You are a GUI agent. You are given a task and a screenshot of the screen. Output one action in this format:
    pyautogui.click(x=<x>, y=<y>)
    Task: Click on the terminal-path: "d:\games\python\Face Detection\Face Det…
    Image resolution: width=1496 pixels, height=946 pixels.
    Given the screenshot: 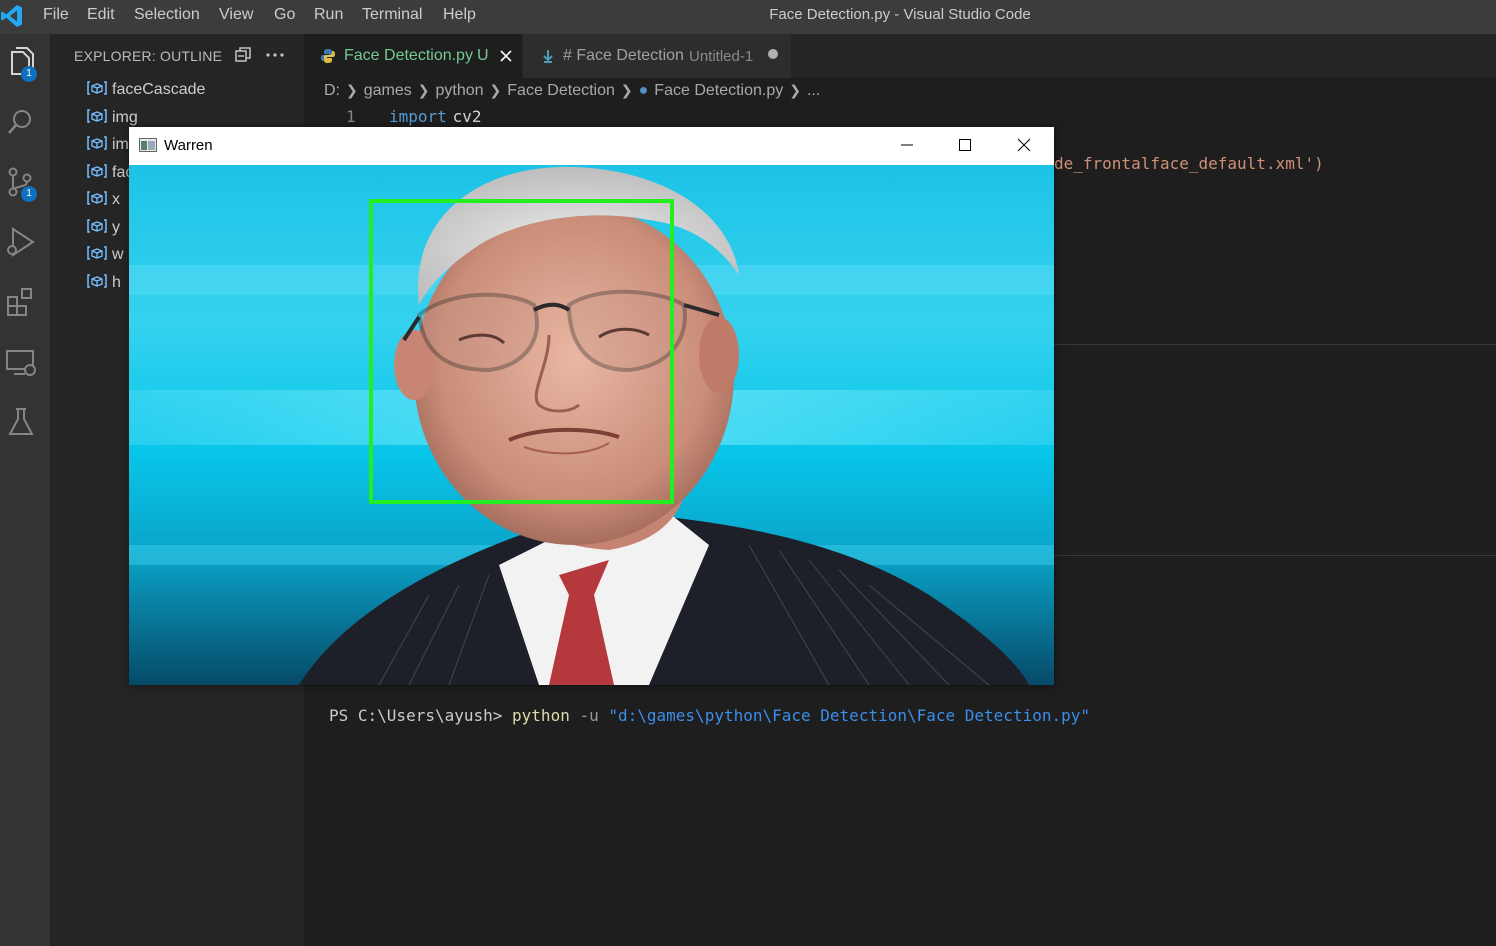 What is the action you would take?
    pyautogui.click(x=849, y=715)
    